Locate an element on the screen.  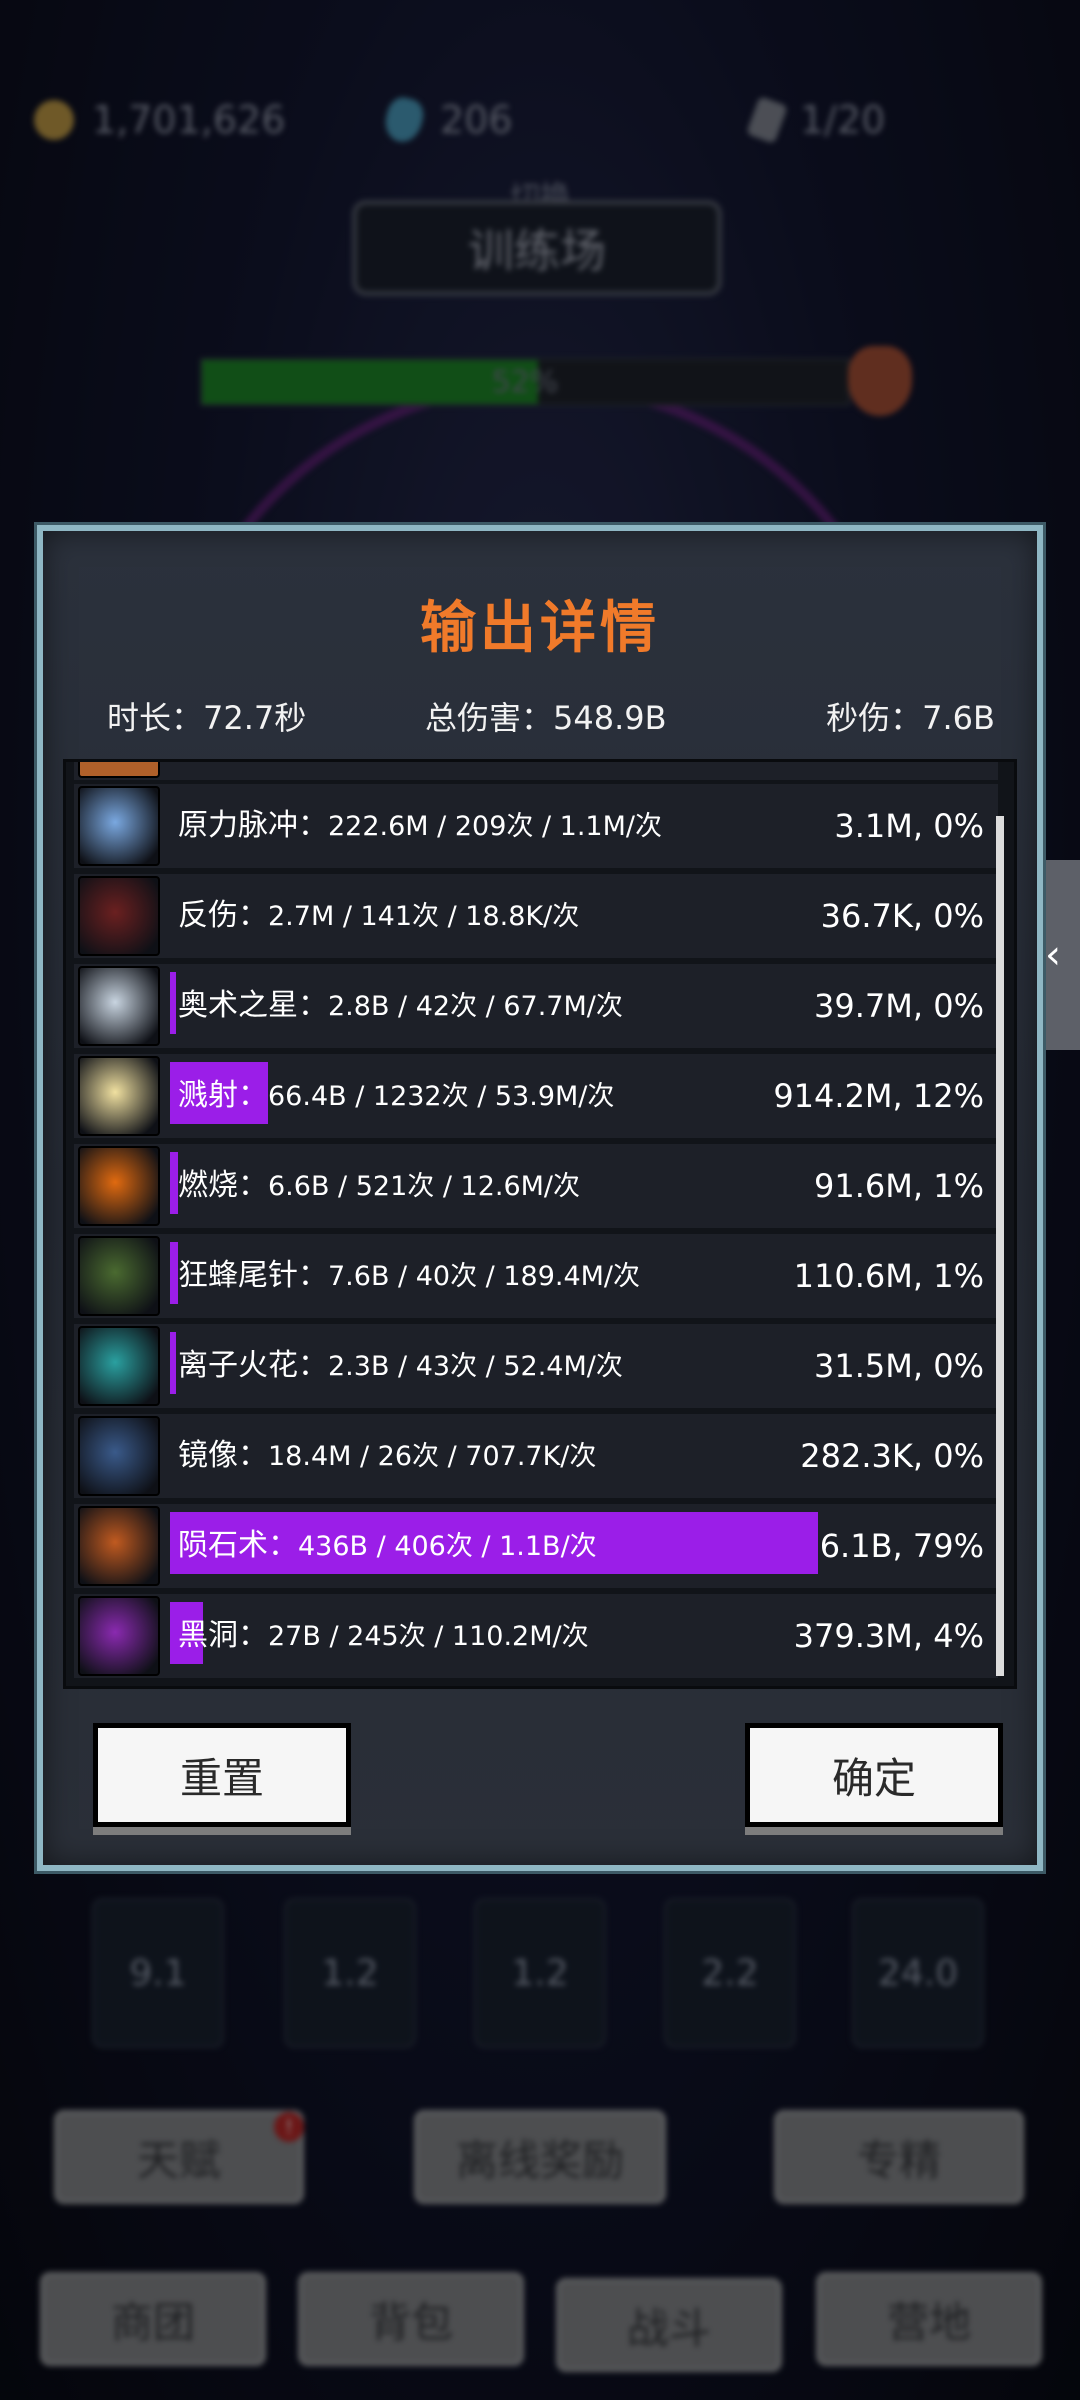
skill-dps-share: 36.7K, 0% is located at coordinates (902, 916).